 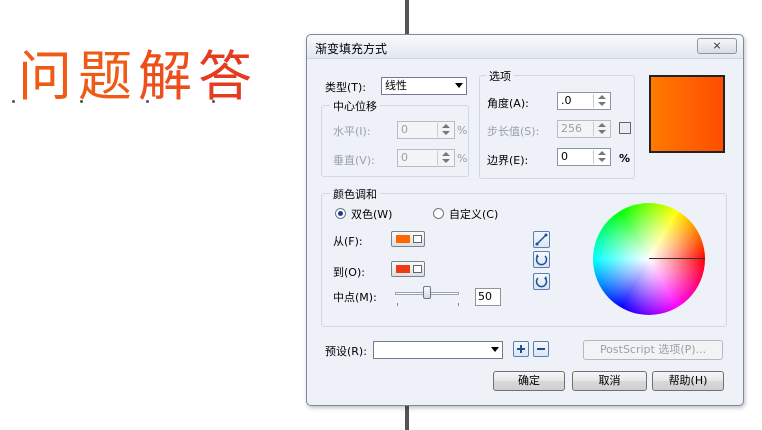 I want to click on steps-value: 256, so click(x=571, y=128).